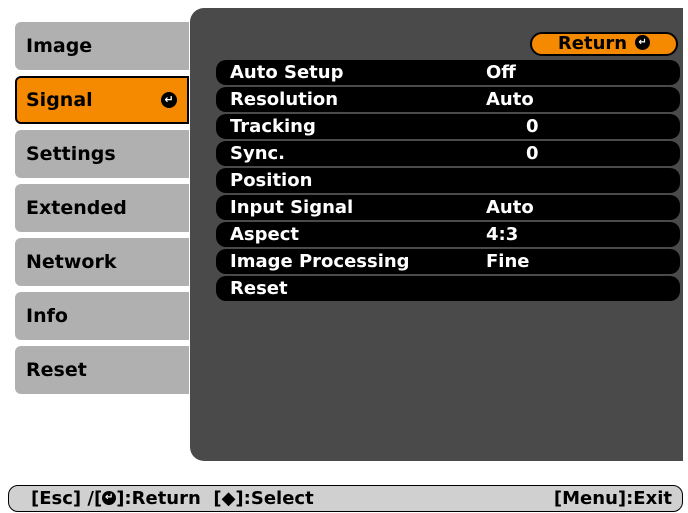 This screenshot has height=513, width=688. What do you see at coordinates (263, 498) in the screenshot?
I see `select-hint: [◆]:Select` at bounding box center [263, 498].